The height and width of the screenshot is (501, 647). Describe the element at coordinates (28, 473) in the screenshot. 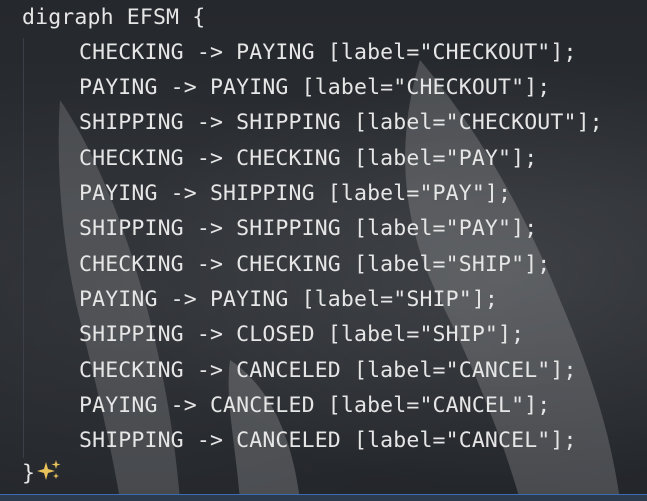

I see `code-line-footer: }` at that location.